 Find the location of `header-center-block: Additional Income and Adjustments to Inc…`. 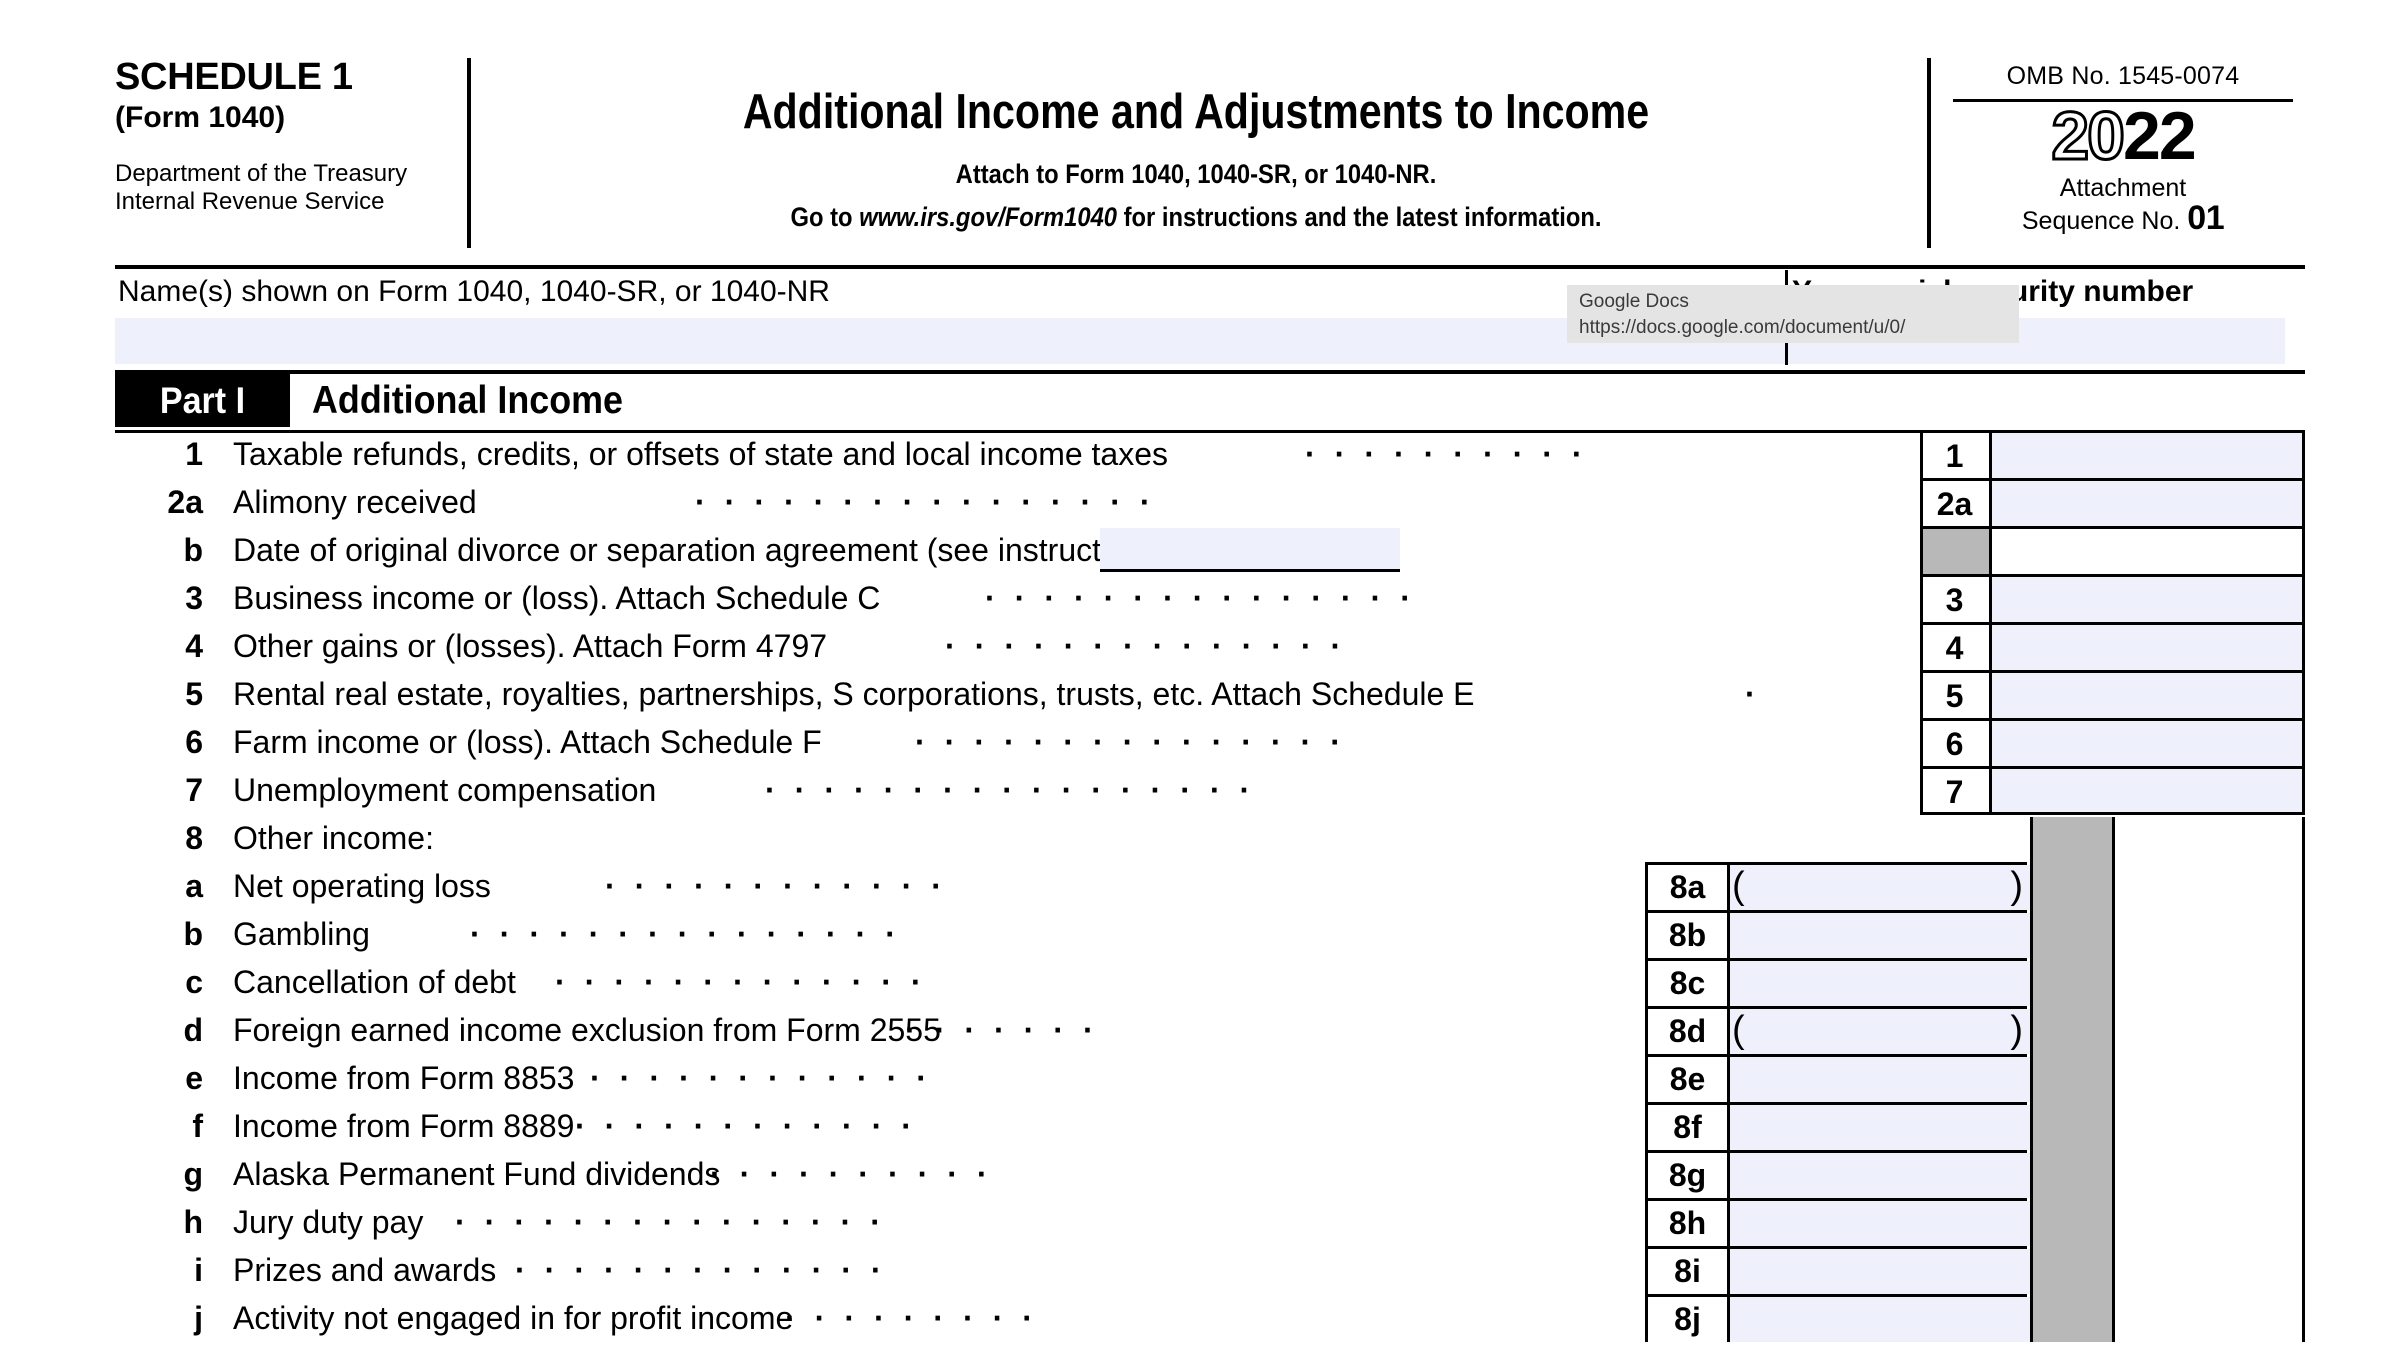

header-center-block: Additional Income and Adjustments to Inc… is located at coordinates (1196, 136).